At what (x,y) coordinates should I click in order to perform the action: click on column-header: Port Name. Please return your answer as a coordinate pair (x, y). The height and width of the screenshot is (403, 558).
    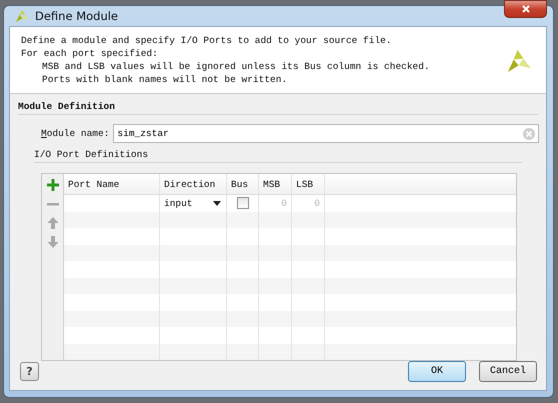
    Looking at the image, I should click on (112, 184).